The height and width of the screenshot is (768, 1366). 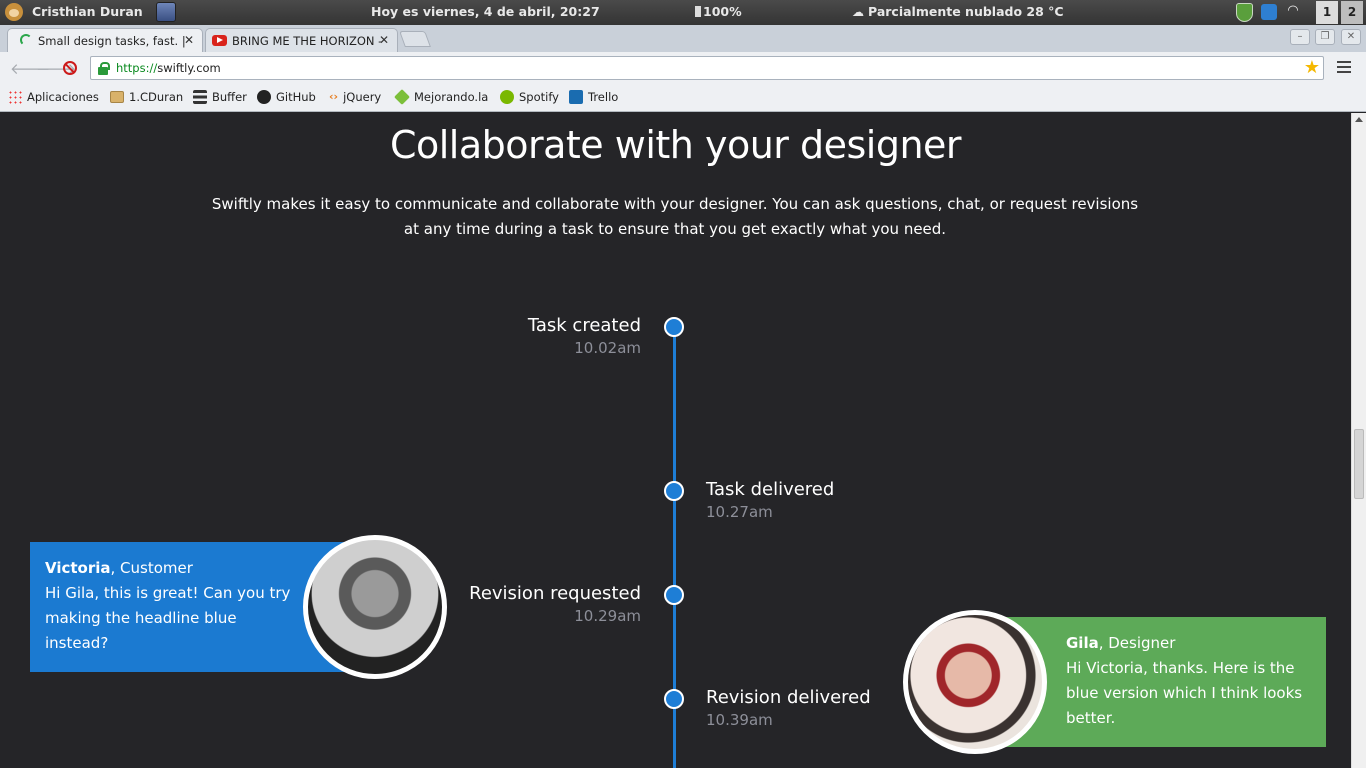 What do you see at coordinates (402, 97) in the screenshot?
I see `mejorando-icon` at bounding box center [402, 97].